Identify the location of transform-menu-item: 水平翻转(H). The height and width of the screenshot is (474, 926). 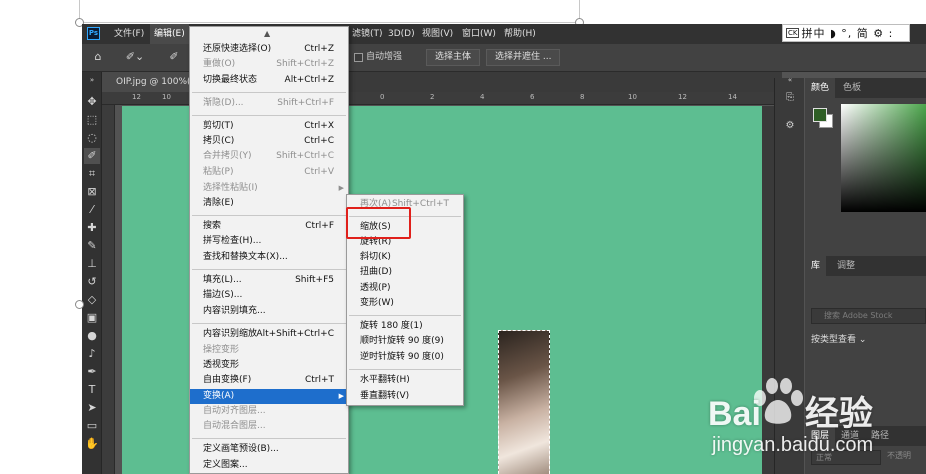
(405, 380).